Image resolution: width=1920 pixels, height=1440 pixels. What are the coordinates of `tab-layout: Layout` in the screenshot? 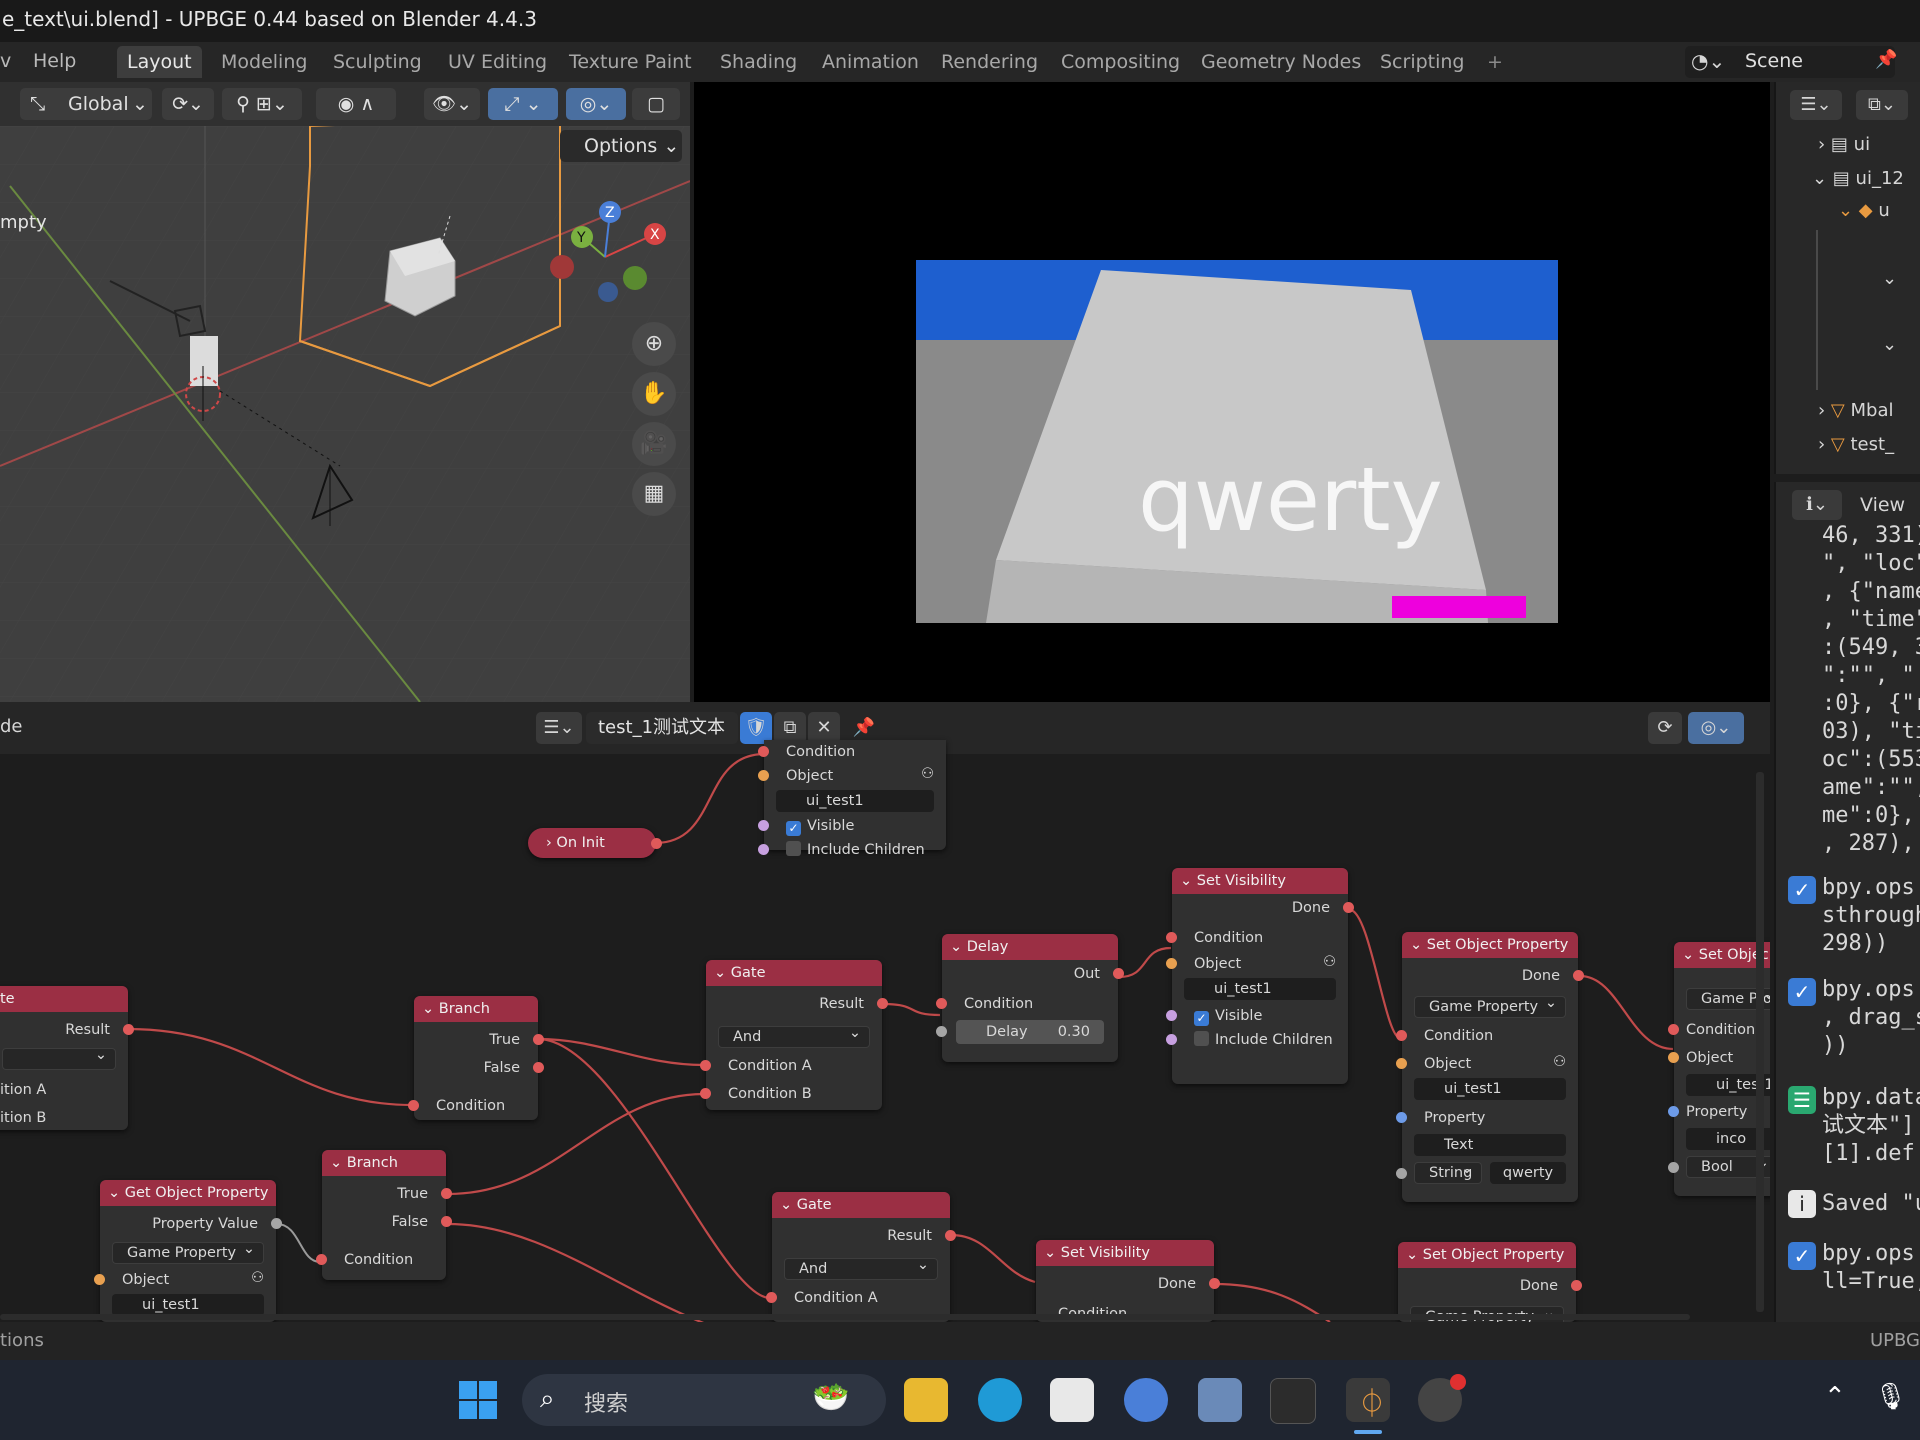 It's located at (159, 62).